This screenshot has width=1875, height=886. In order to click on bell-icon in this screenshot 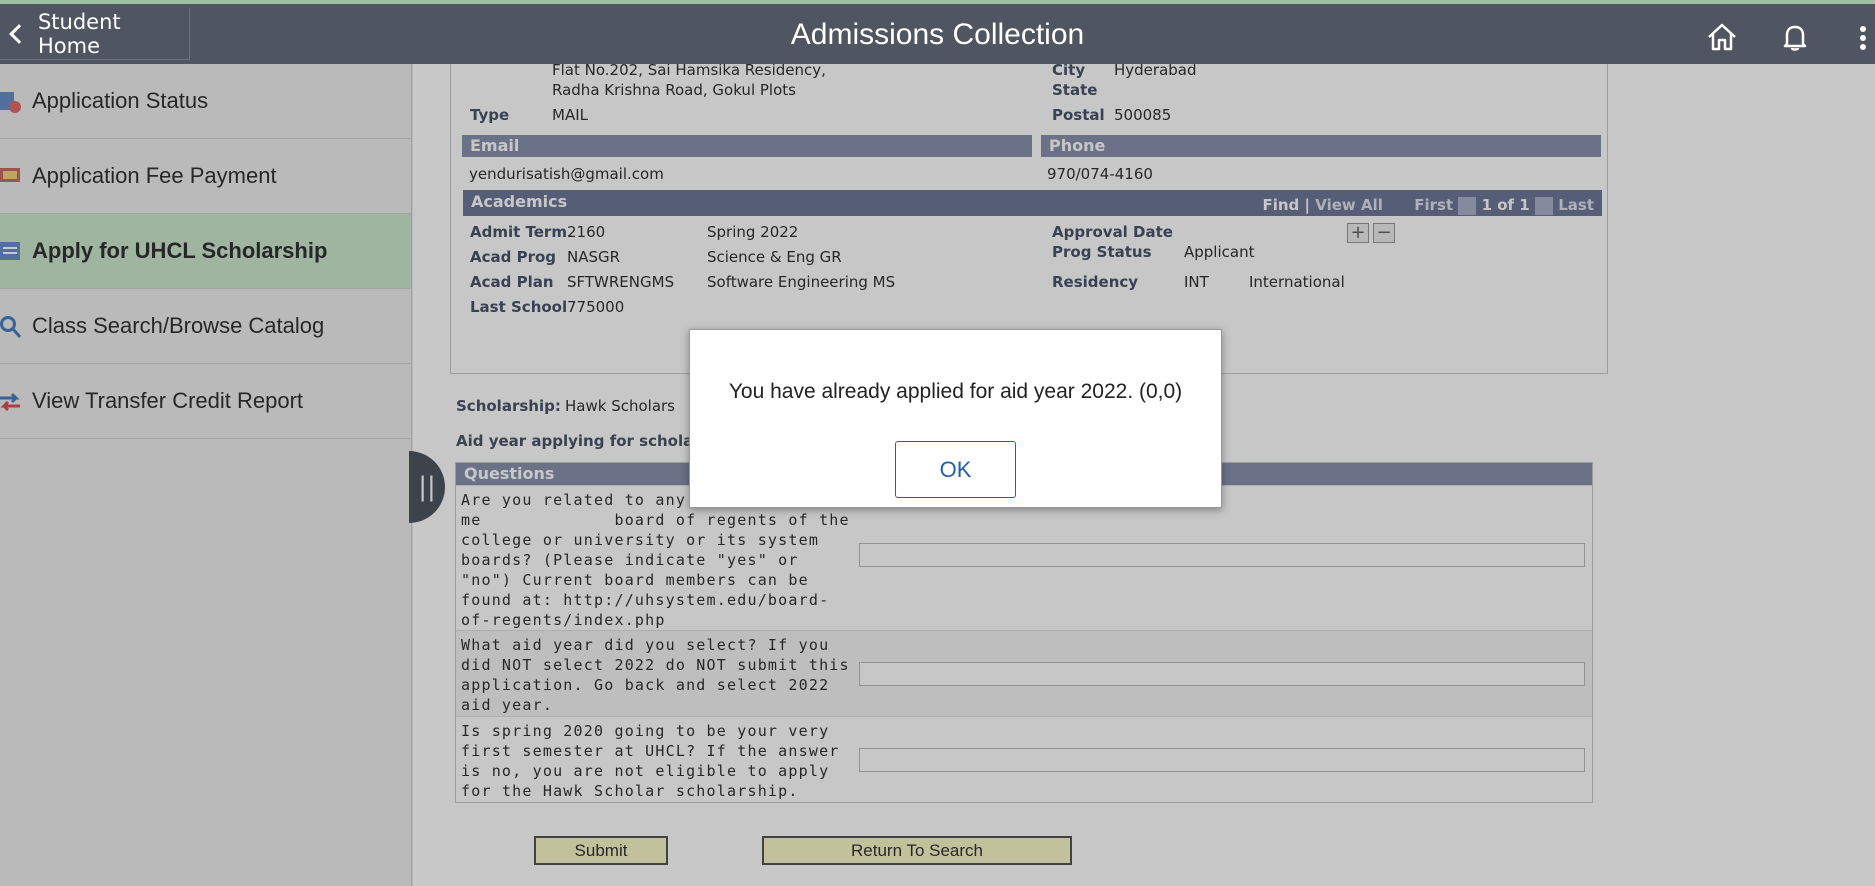, I will do `click(1795, 37)`.